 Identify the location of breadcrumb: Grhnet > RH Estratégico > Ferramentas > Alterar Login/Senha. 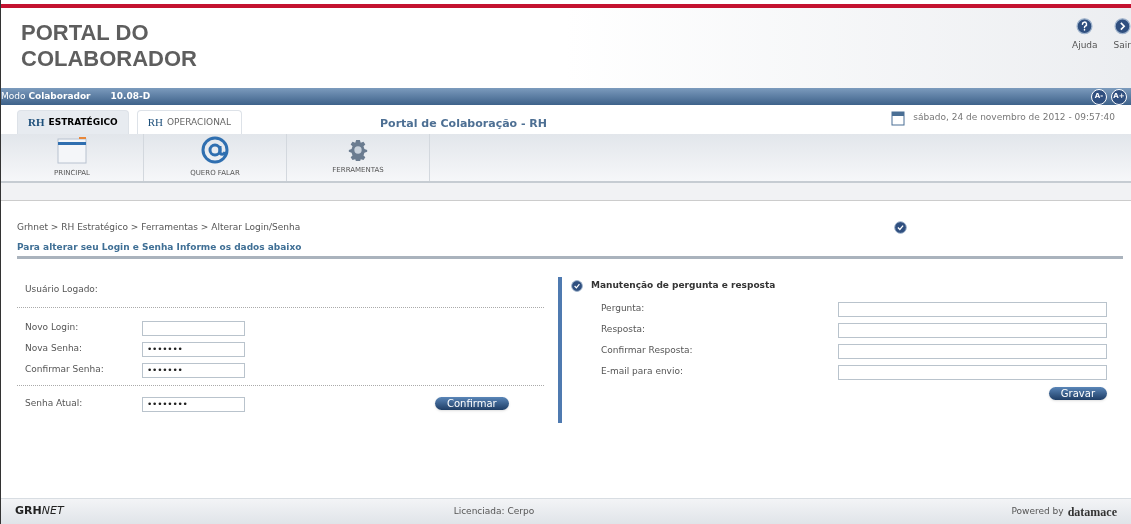
(159, 227).